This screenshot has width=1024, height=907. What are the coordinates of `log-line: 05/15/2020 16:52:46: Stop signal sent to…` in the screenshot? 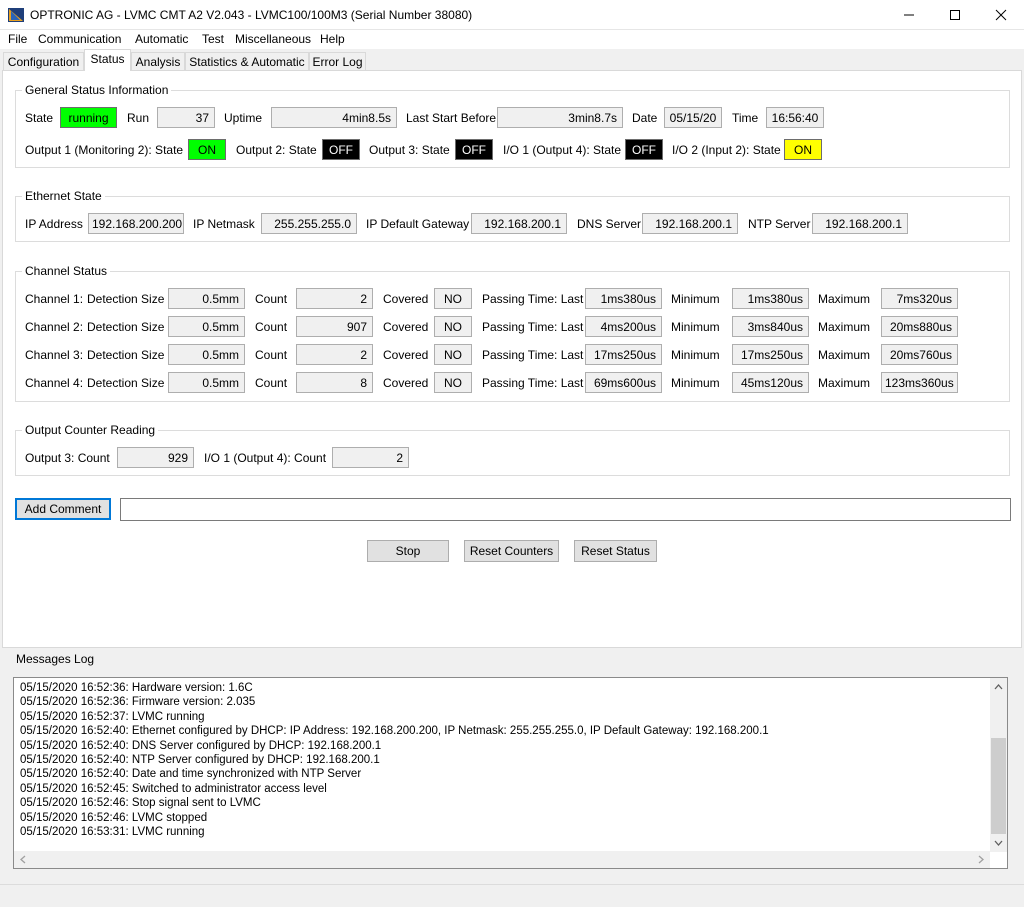 It's located at (140, 803).